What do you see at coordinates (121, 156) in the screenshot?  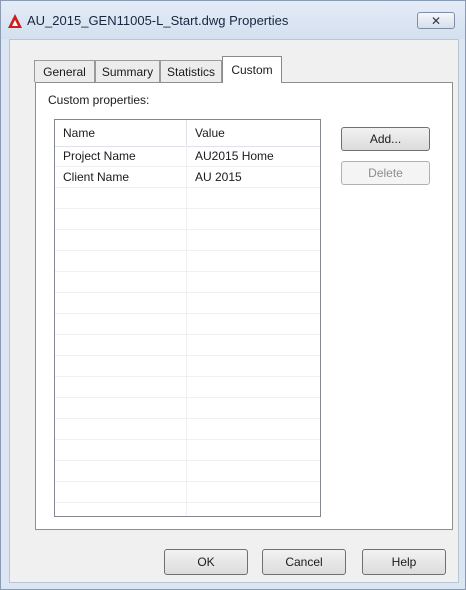 I see `property-name-cell: Project Name` at bounding box center [121, 156].